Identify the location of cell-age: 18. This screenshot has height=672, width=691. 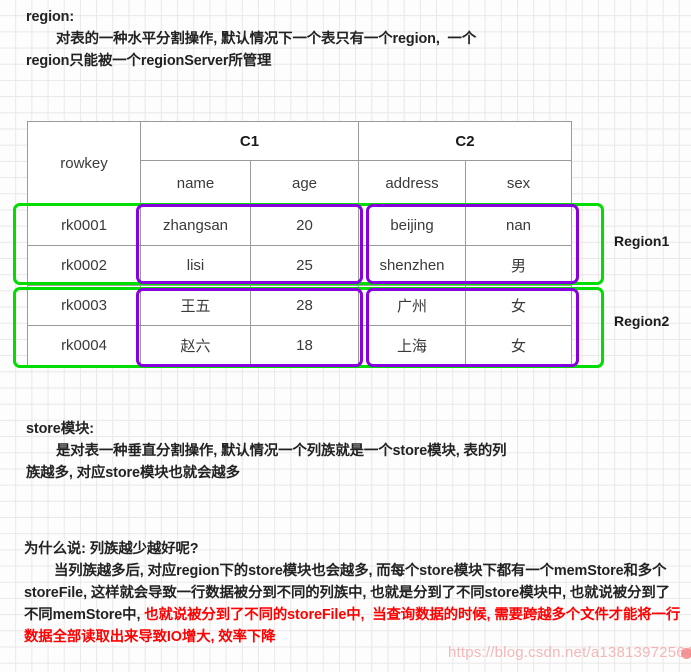
(304, 345).